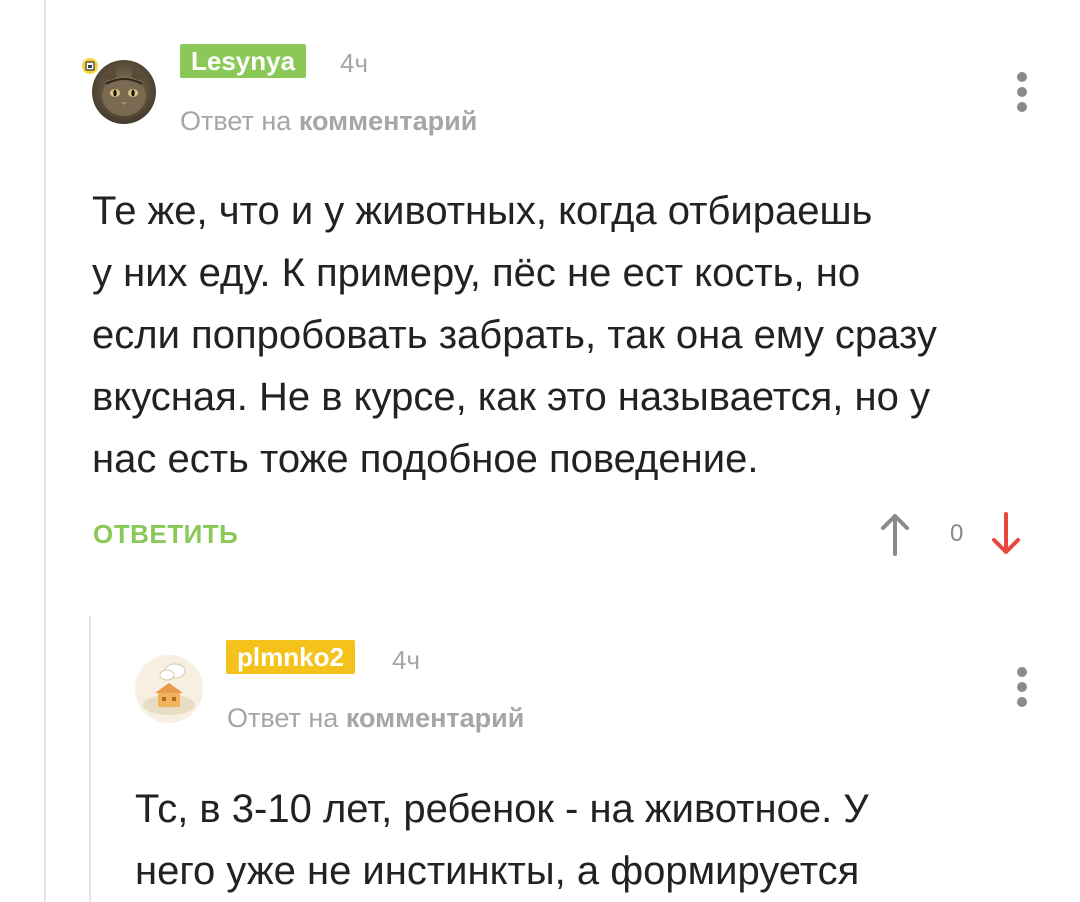 This screenshot has width=1080, height=902. Describe the element at coordinates (957, 533) in the screenshot. I see `score: 0` at that location.